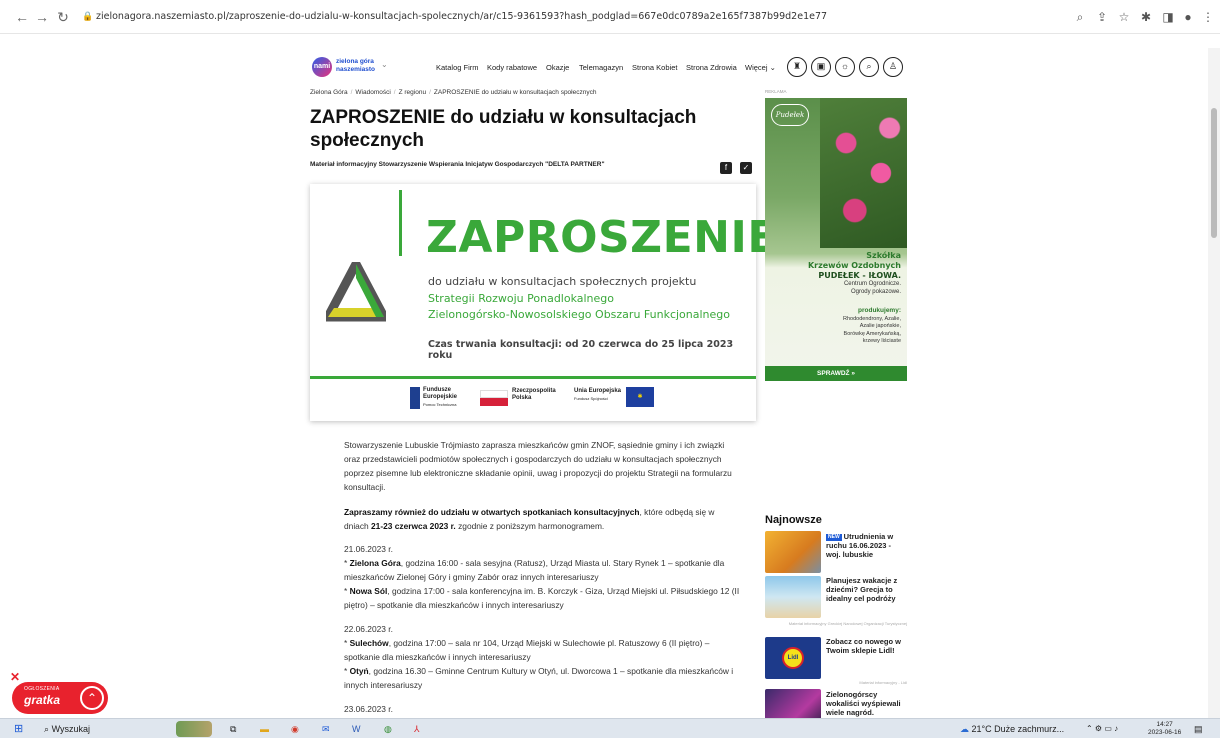 The height and width of the screenshot is (738, 1220). Describe the element at coordinates (591, 398) in the screenshot. I see `ue-line-2: Fundusz Spójności` at that location.